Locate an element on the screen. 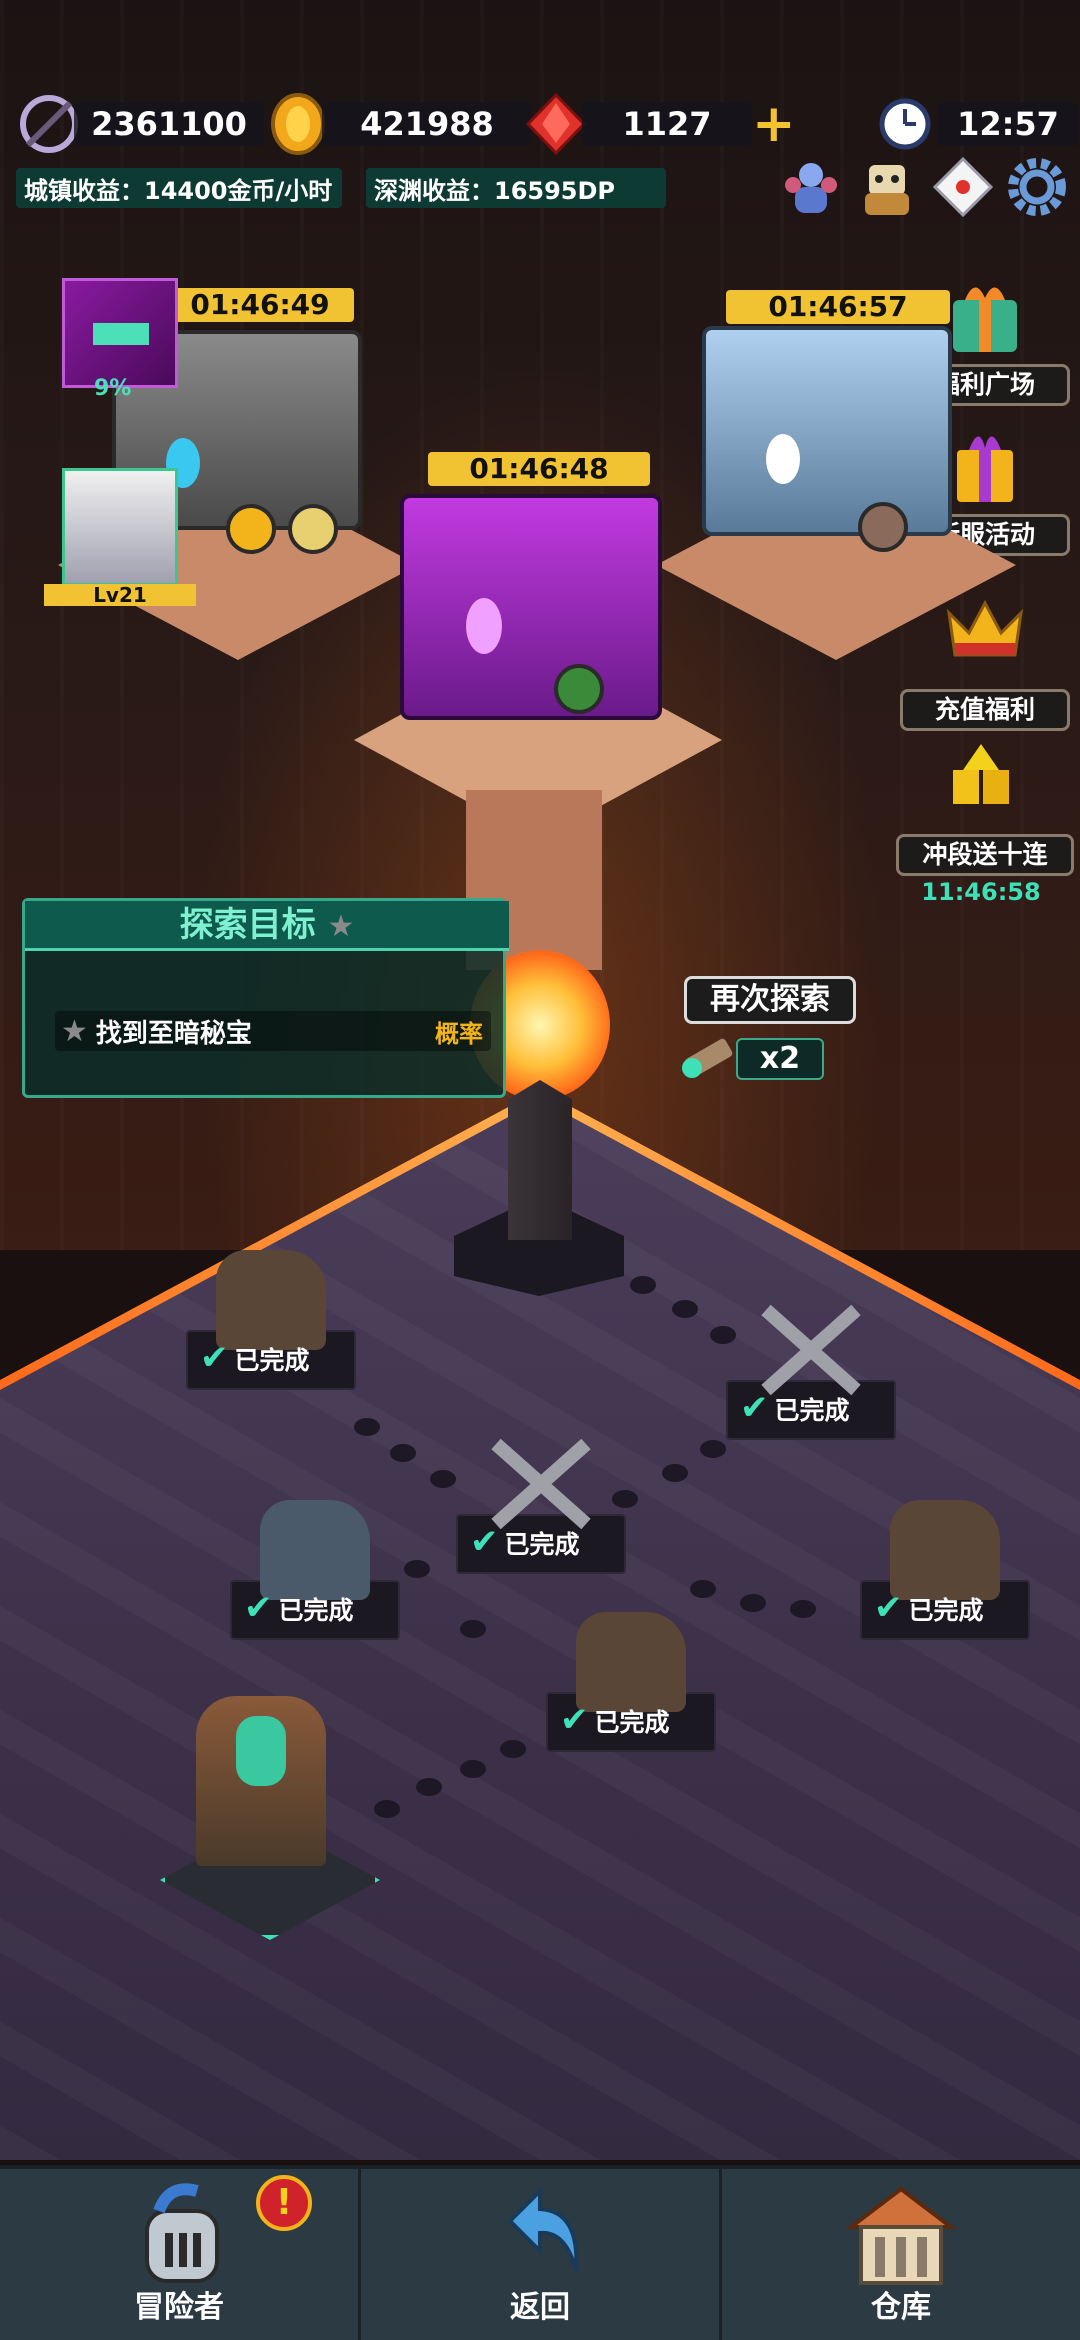 The height and width of the screenshot is (2340, 1080). portal-gate-icon is located at coordinates (261, 1781).